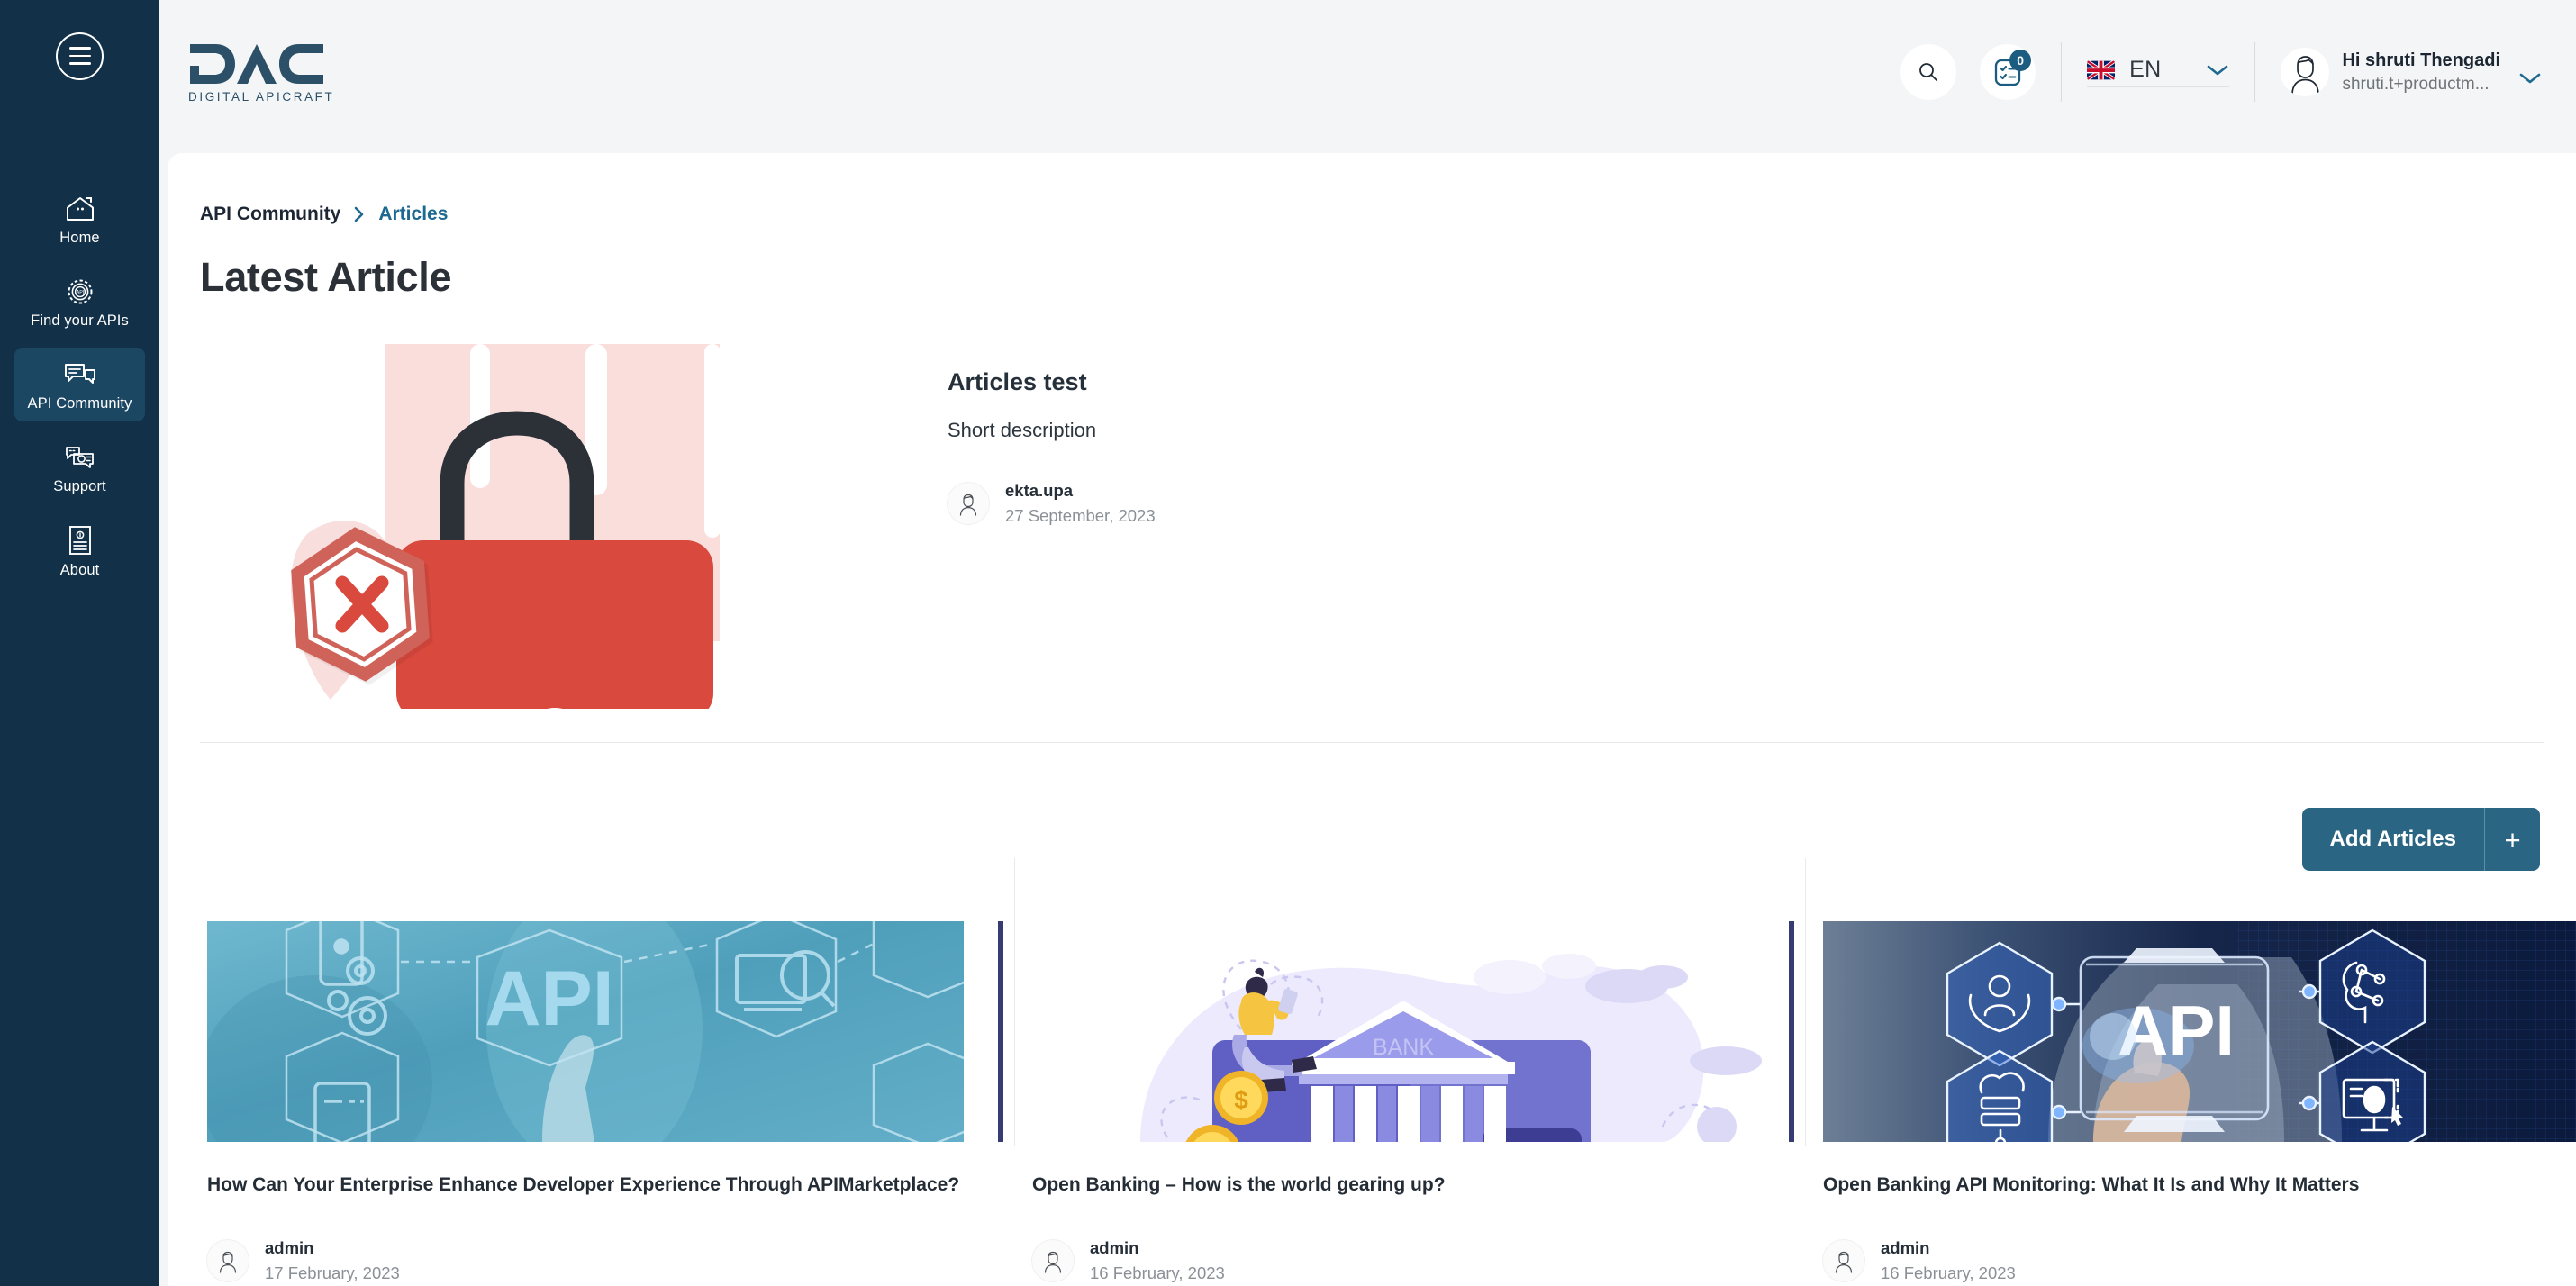 This screenshot has width=2576, height=1286. I want to click on api-gear-icon: API, so click(80, 291).